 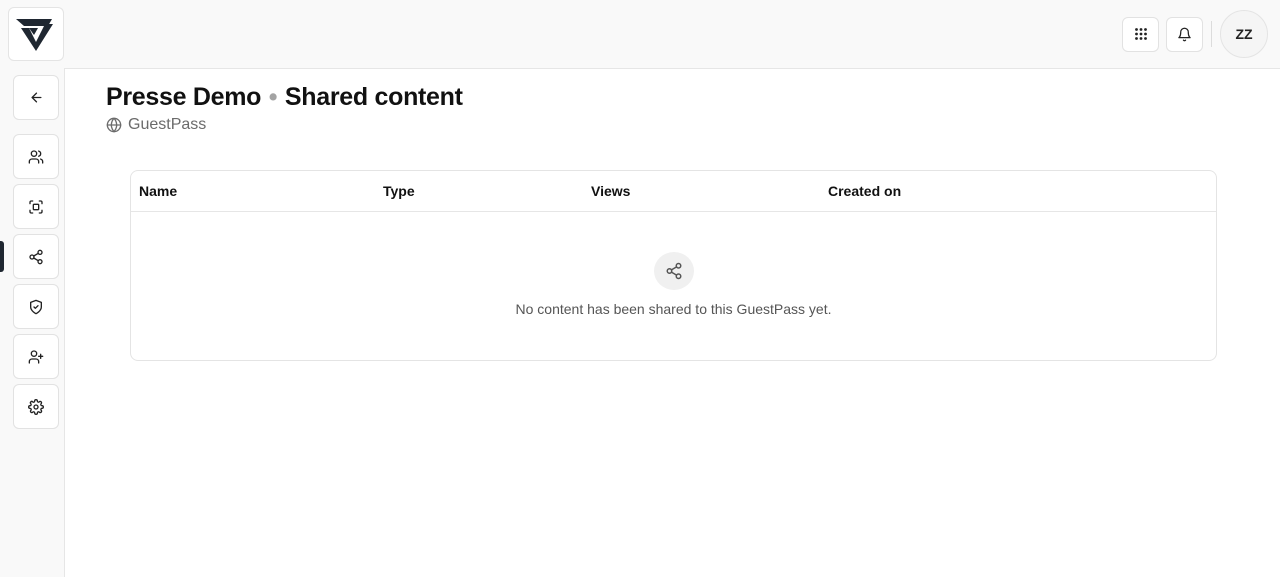 What do you see at coordinates (167, 124) in the screenshot?
I see `subtitle-text: GuestPass` at bounding box center [167, 124].